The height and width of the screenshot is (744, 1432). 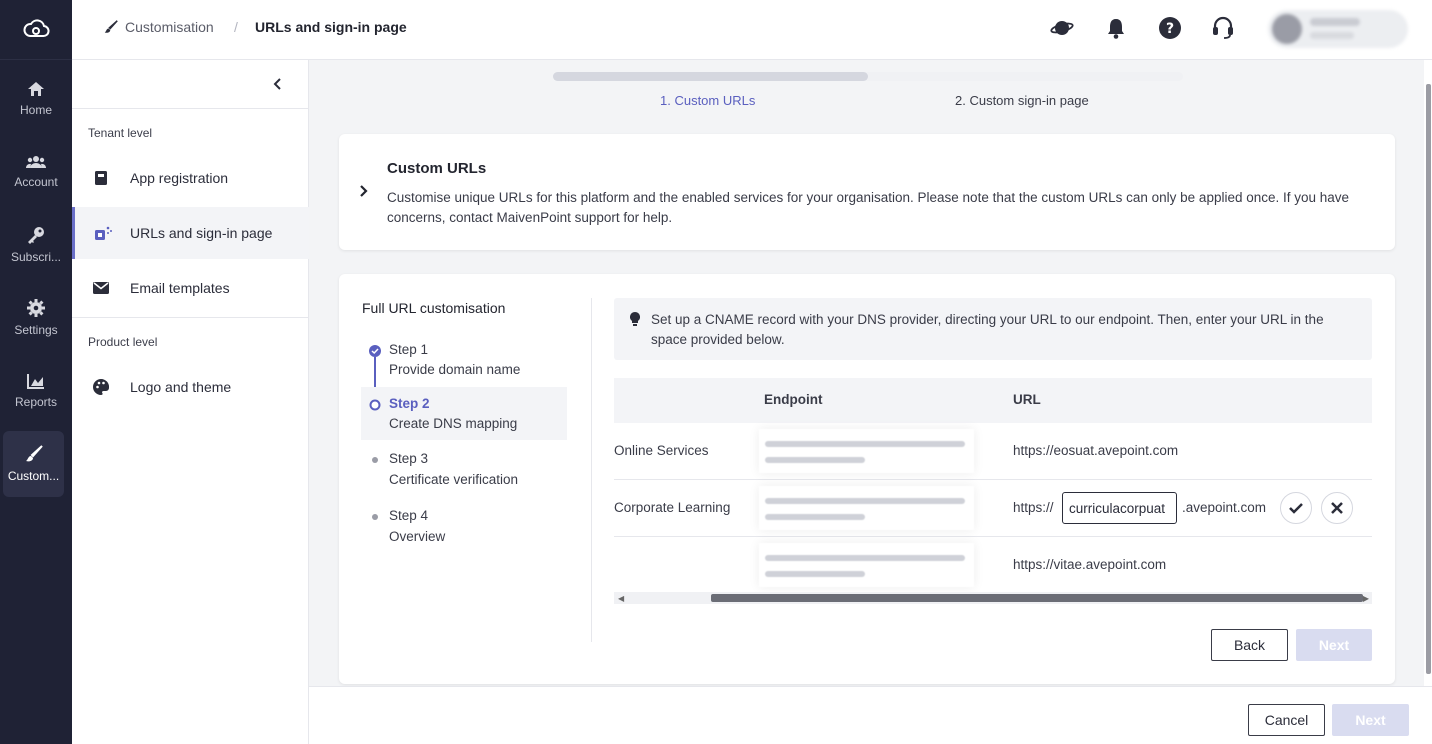 I want to click on check-circle-icon, so click(x=375, y=351).